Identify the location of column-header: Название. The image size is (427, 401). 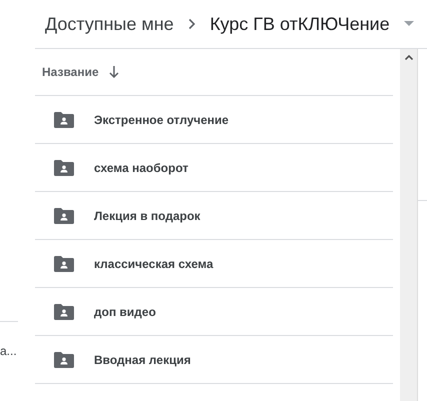
(70, 72).